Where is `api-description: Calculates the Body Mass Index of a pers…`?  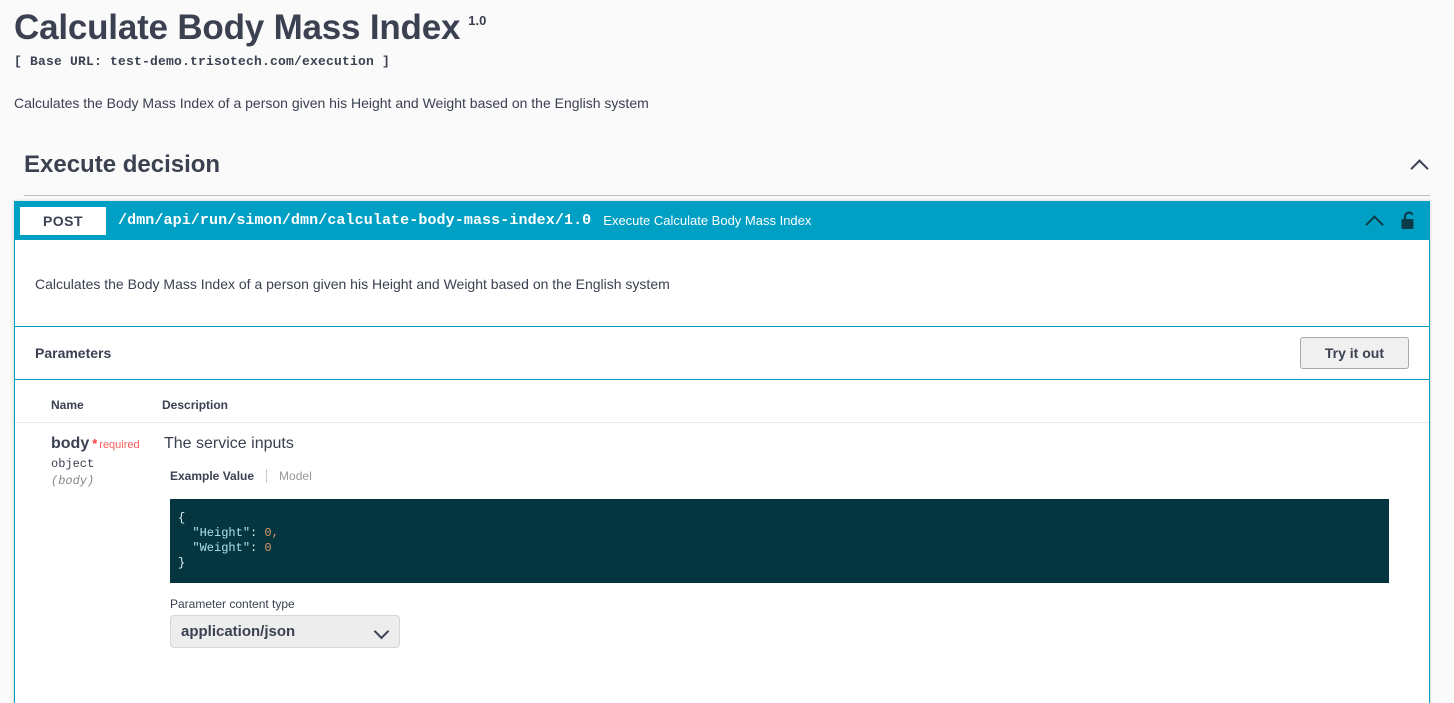
api-description: Calculates the Body Mass Index of a pers… is located at coordinates (331, 102).